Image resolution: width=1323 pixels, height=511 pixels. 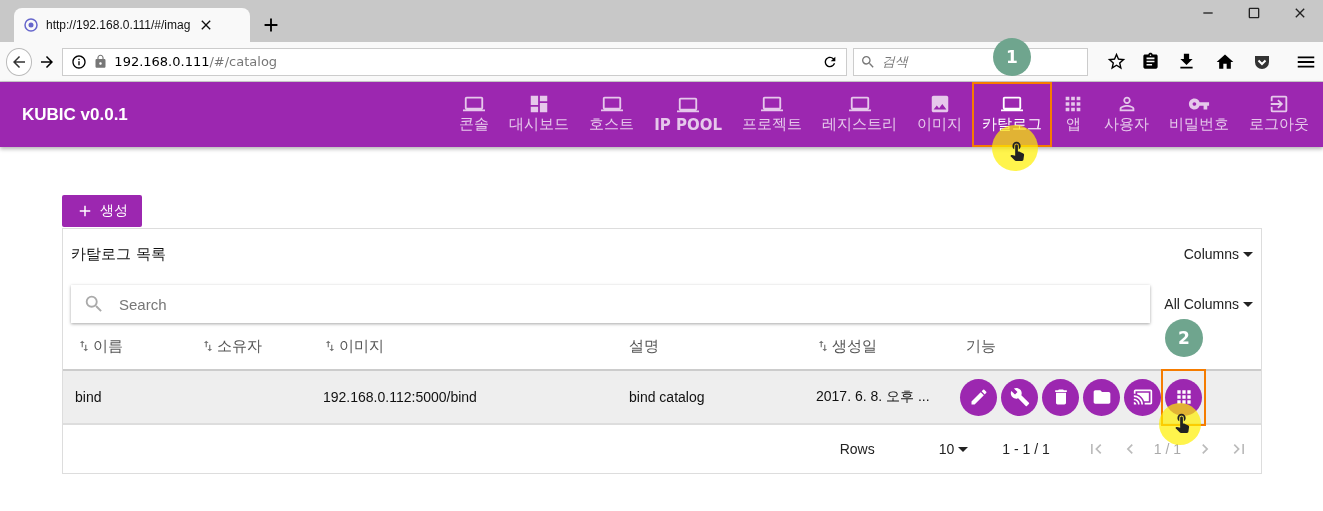 I want to click on folder-button, so click(x=1101, y=397).